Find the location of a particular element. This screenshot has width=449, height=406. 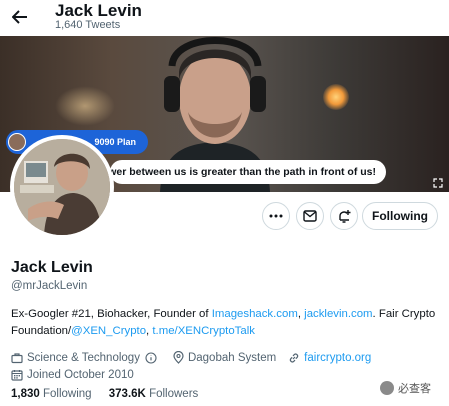

following-button: Following is located at coordinates (400, 216).